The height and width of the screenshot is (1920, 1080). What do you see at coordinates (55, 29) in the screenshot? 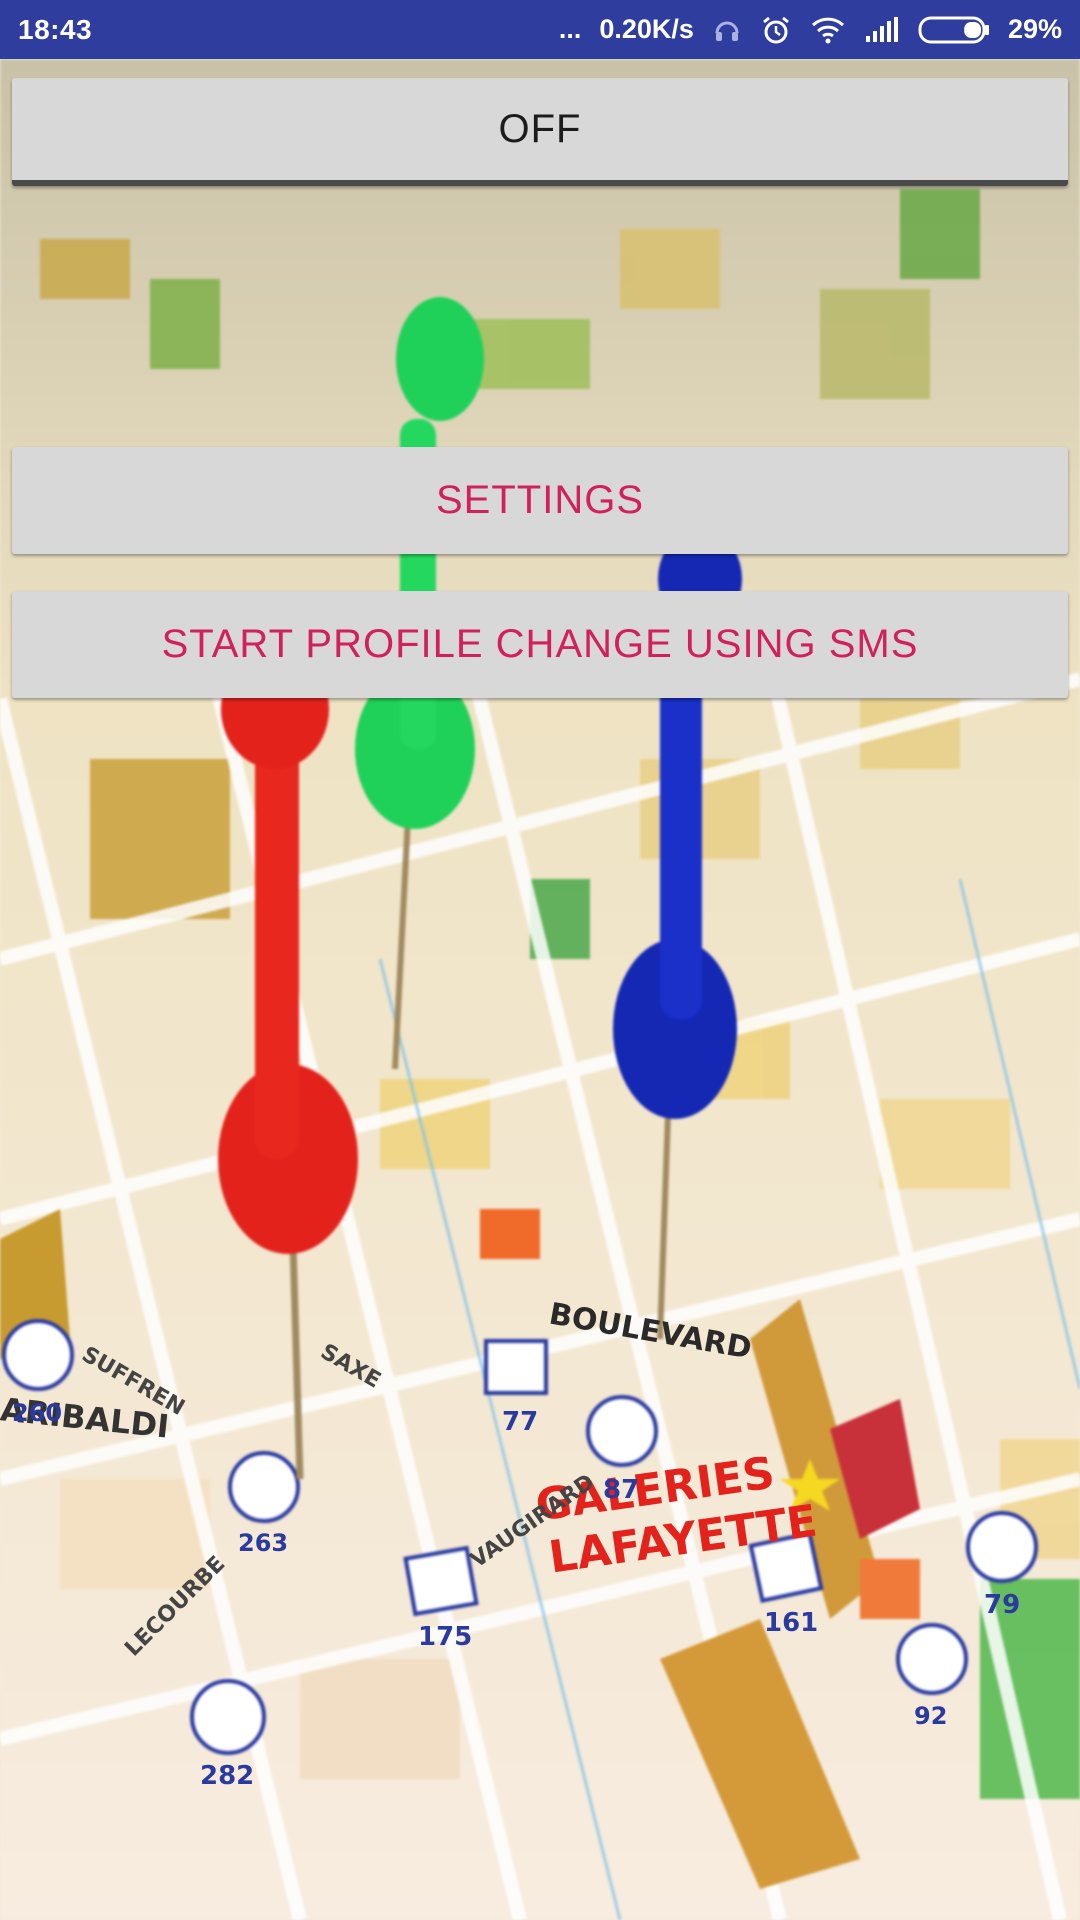
I see `status-time: 18:43` at bounding box center [55, 29].